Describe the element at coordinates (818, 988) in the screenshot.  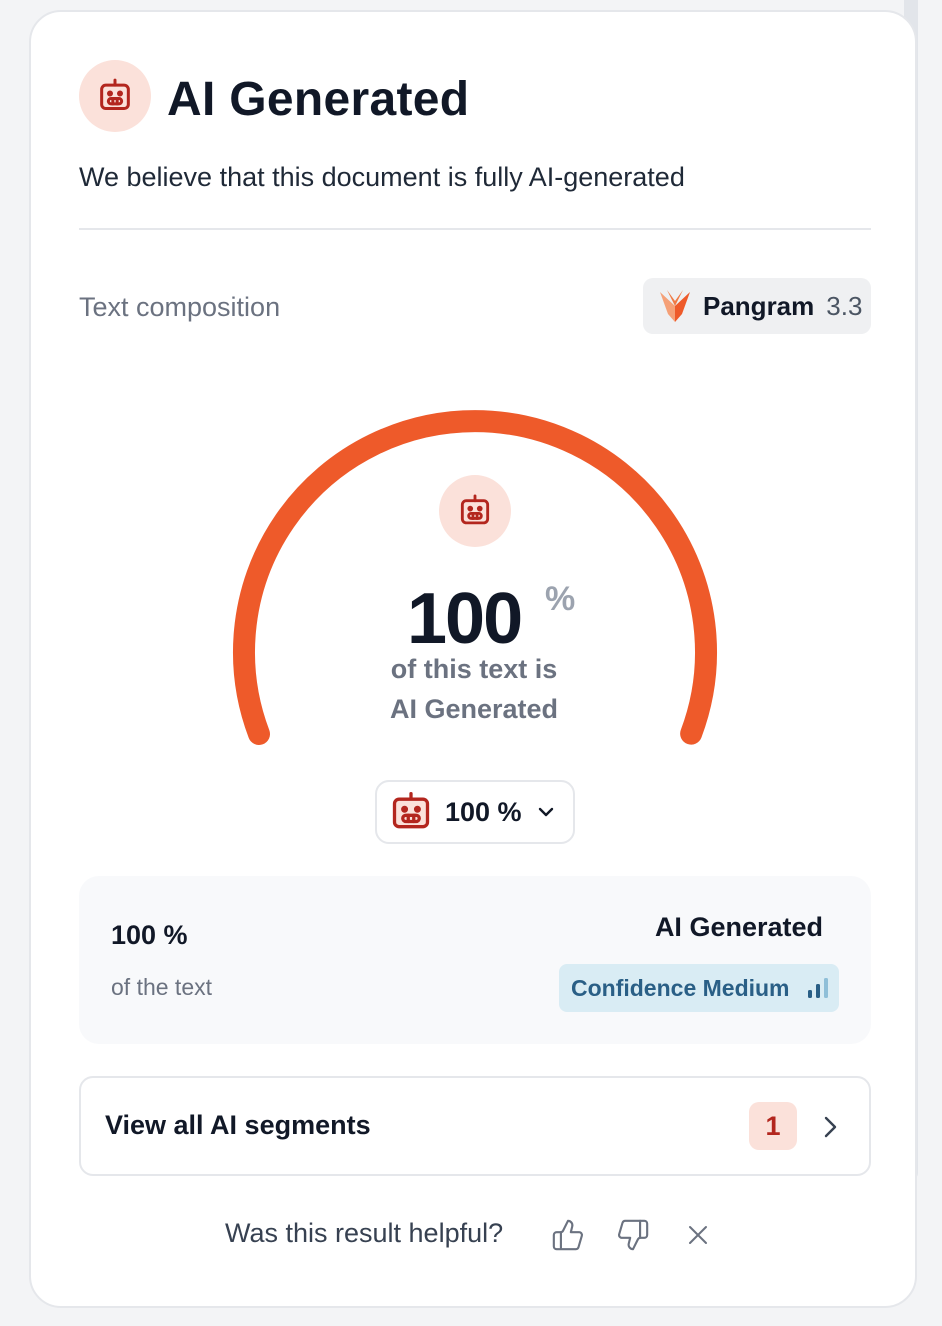
I see `signal-bars-icon` at that location.